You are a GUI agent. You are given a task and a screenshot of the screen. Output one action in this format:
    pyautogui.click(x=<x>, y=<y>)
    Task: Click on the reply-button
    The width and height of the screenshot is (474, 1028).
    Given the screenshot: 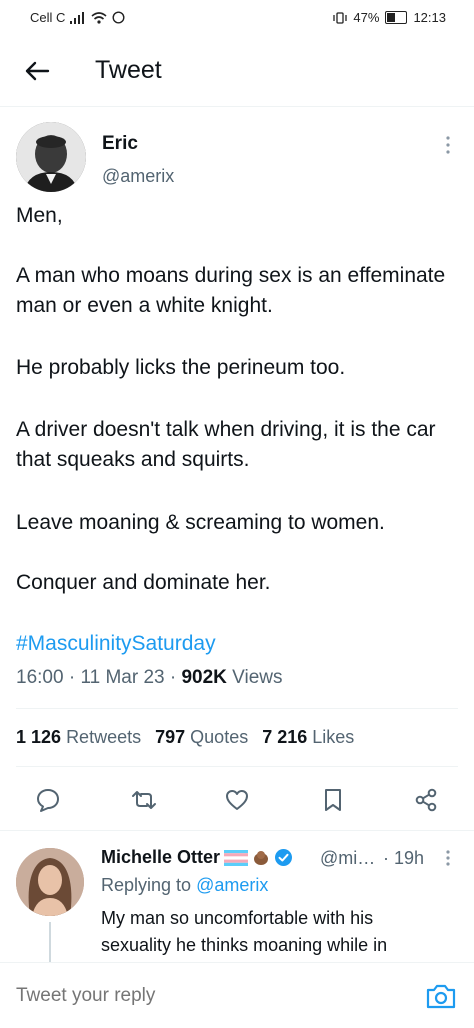 What is the action you would take?
    pyautogui.click(x=48, y=800)
    